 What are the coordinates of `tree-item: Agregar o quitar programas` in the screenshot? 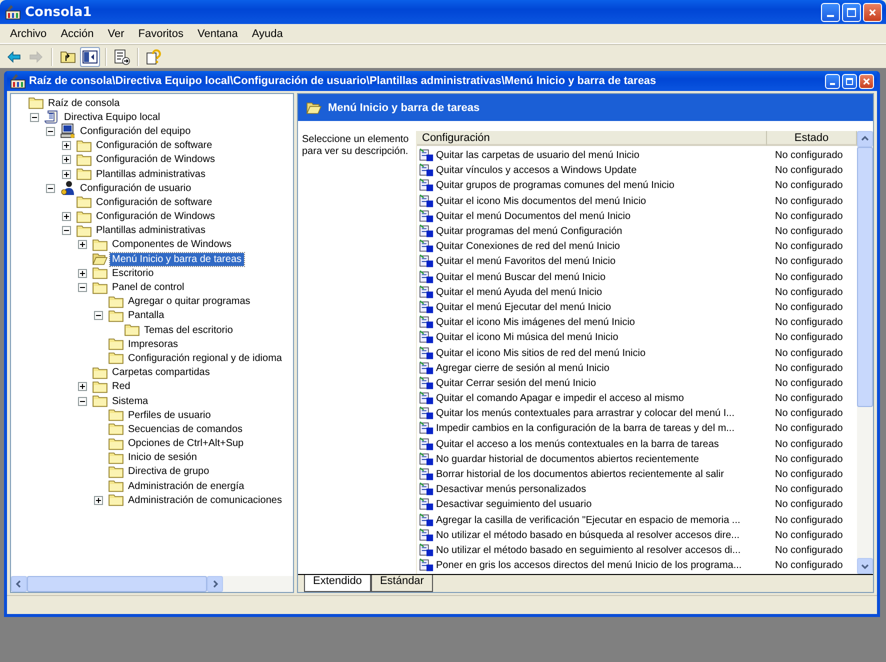 It's located at (189, 301).